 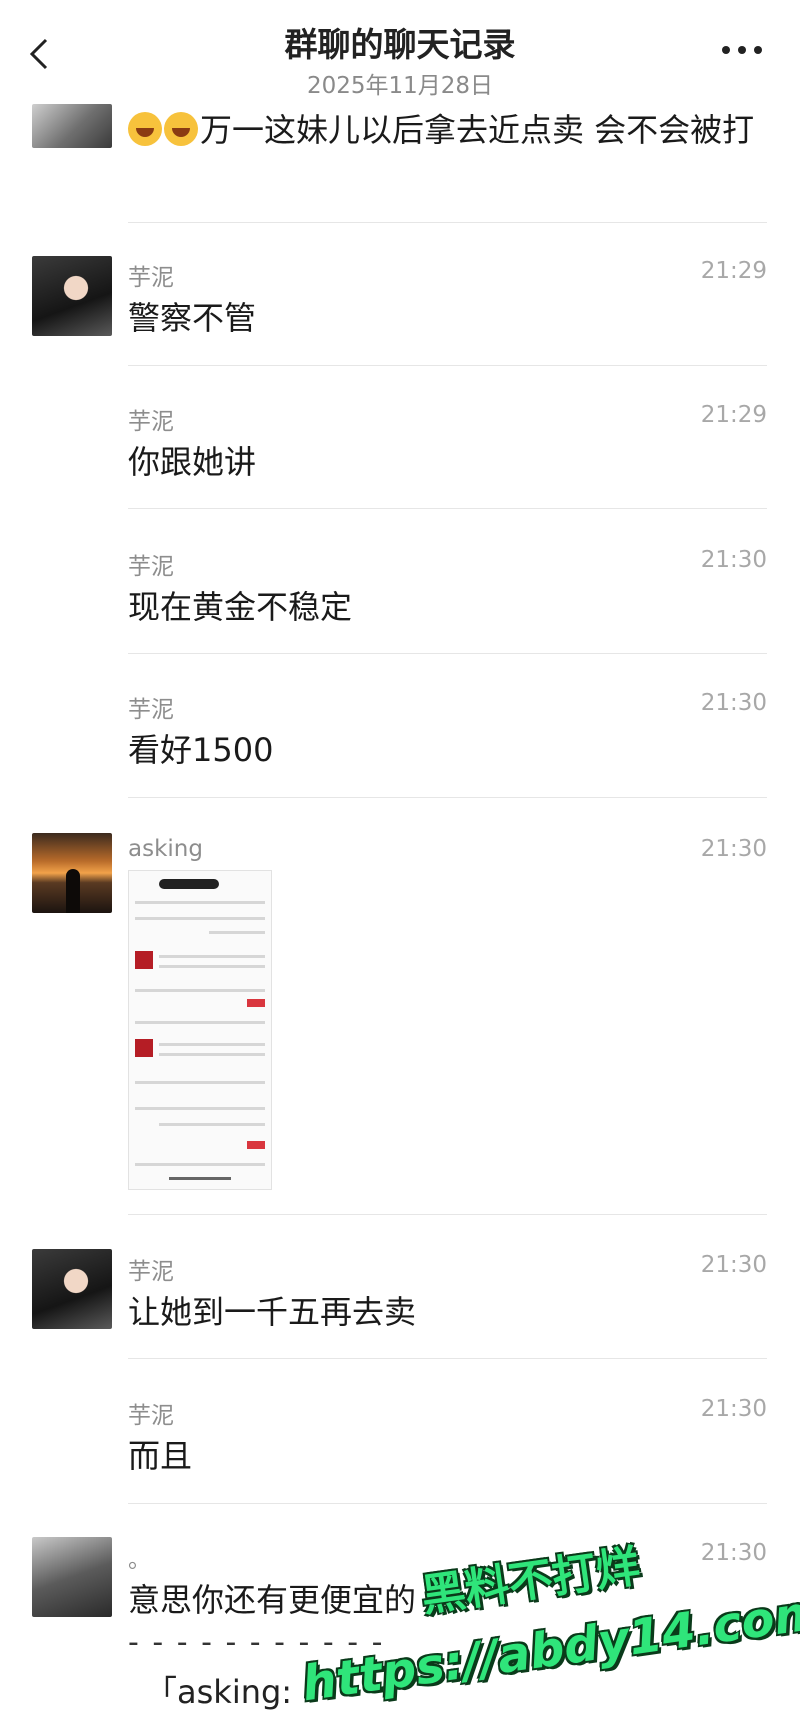 What do you see at coordinates (192, 462) in the screenshot?
I see `message-text: 你跟她讲` at bounding box center [192, 462].